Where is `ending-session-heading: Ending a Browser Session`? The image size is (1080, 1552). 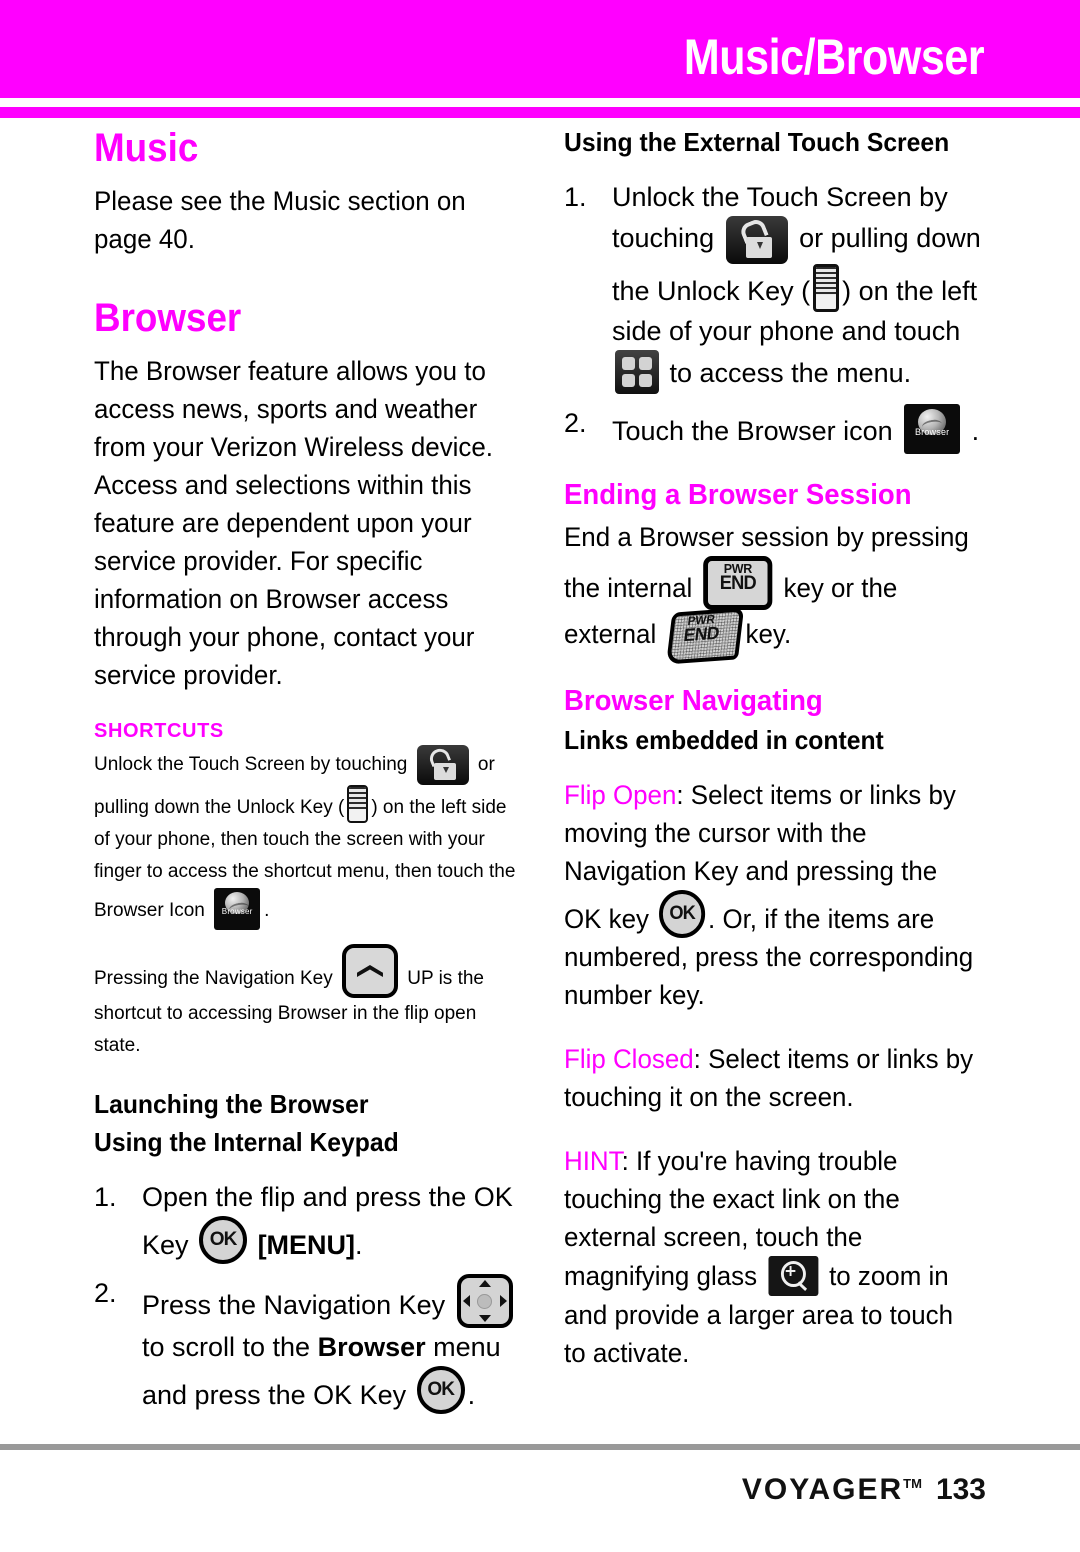
ending-session-heading: Ending a Browser Session is located at coordinates (738, 495).